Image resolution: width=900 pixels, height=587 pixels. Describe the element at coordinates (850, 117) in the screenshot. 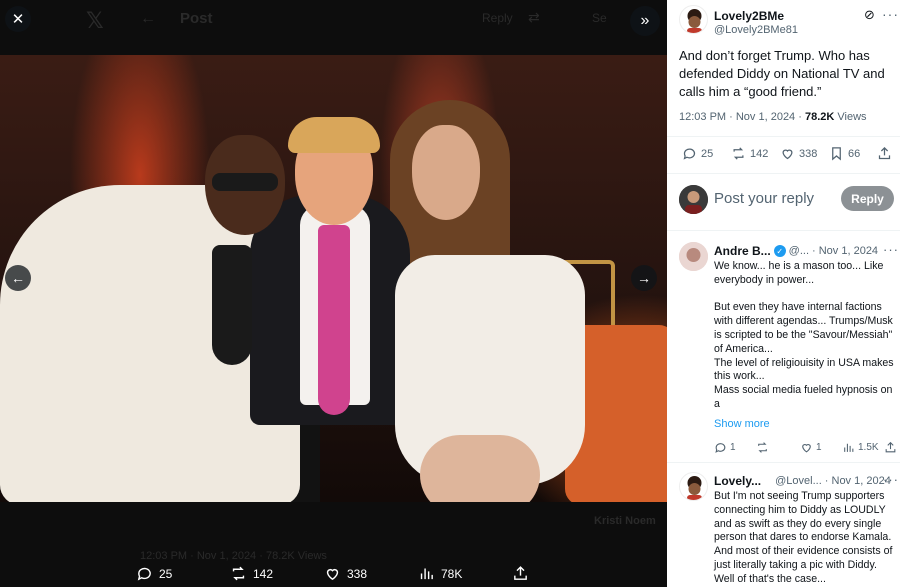

I see `post-views-label: Views` at that location.